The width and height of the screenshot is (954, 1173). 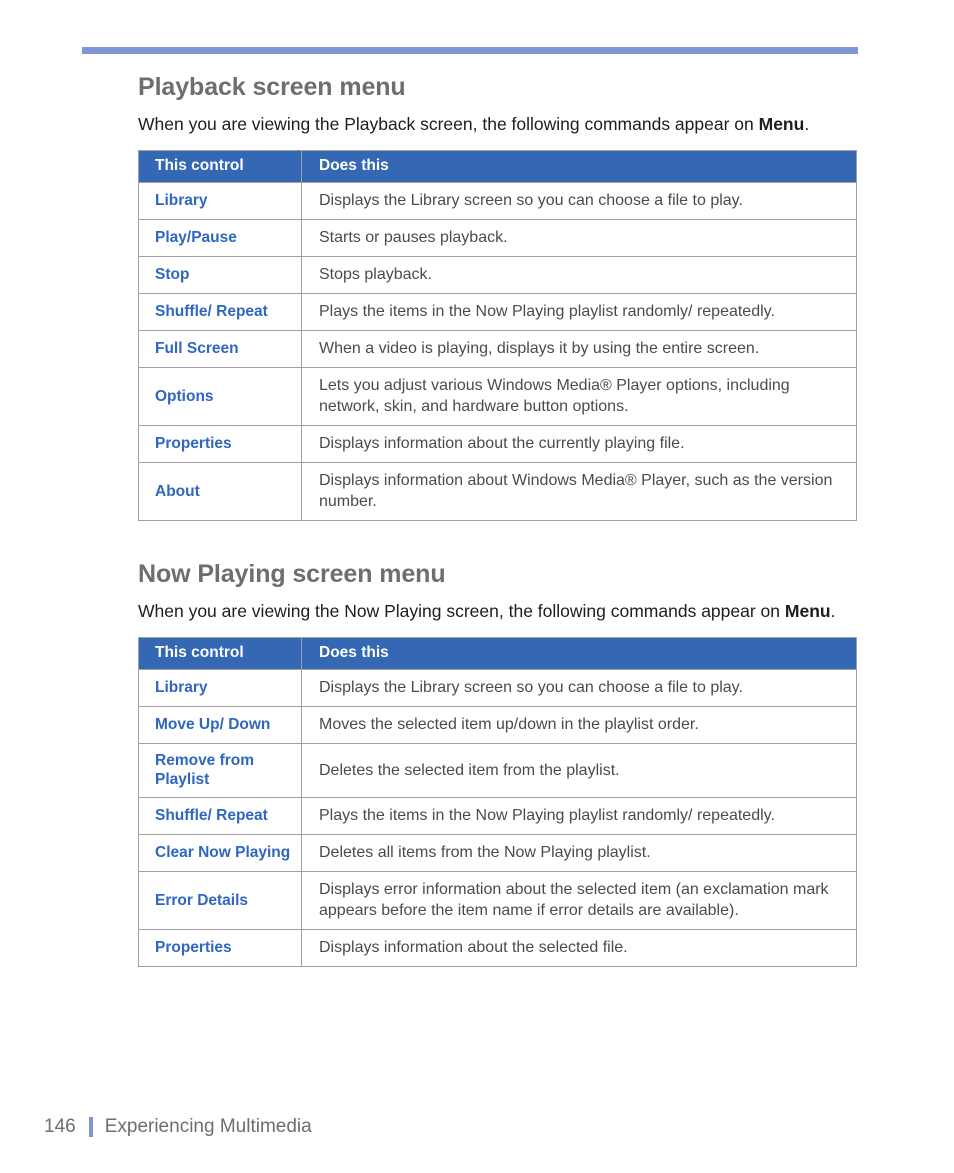 What do you see at coordinates (470, 50) in the screenshot?
I see `page-top-rule` at bounding box center [470, 50].